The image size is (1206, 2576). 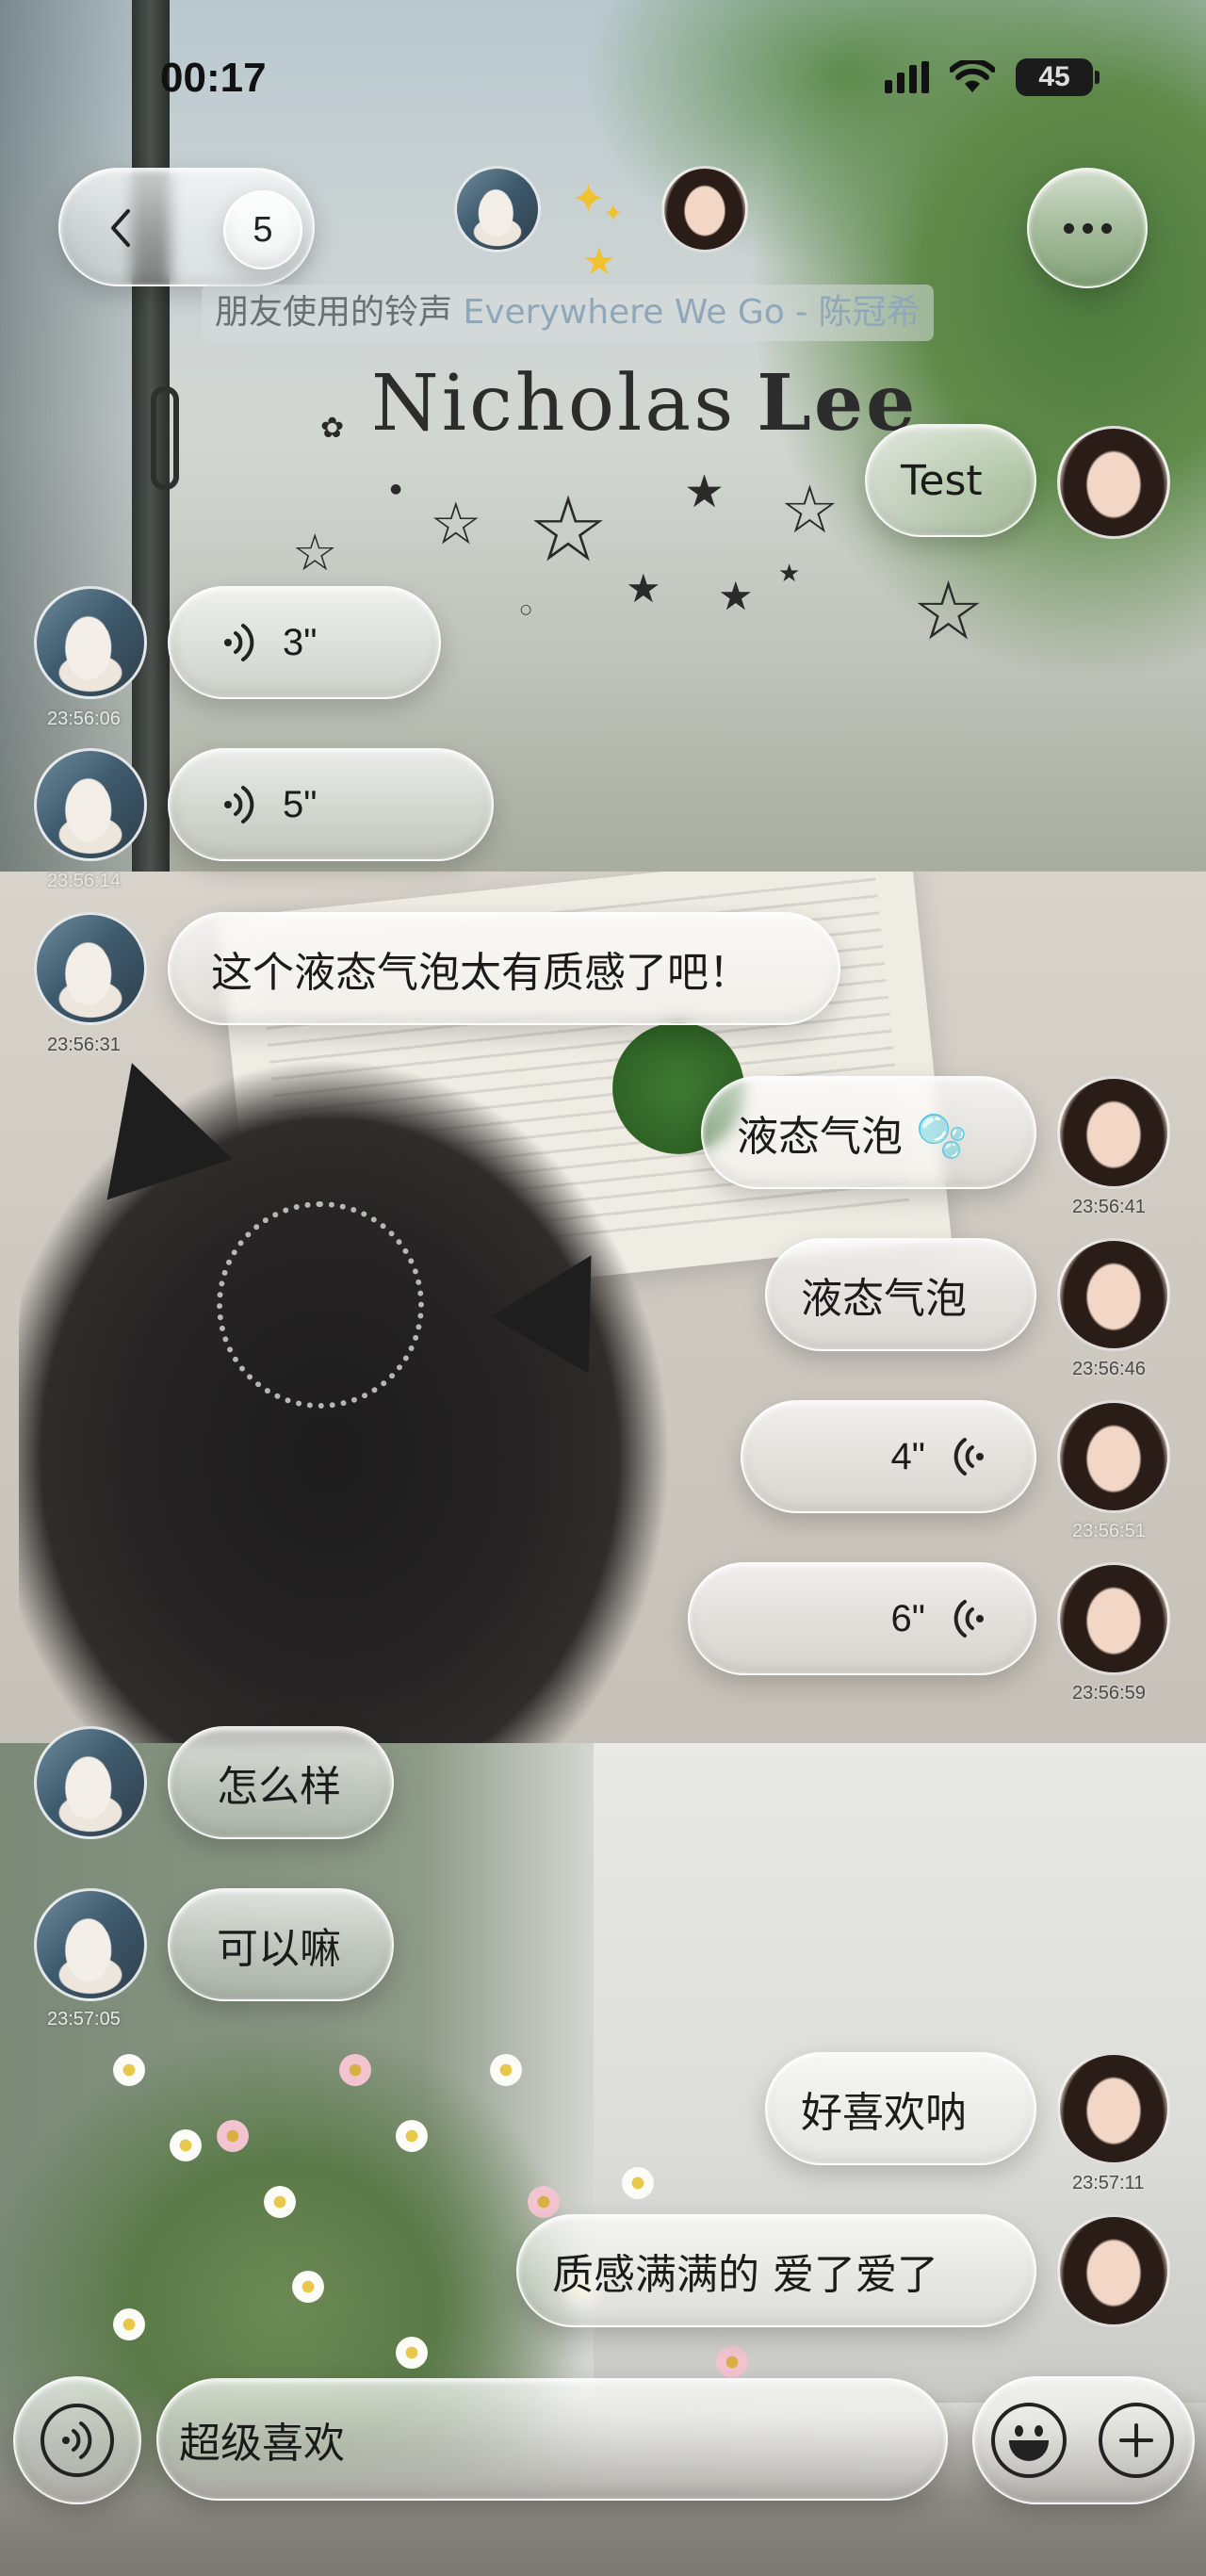 I want to click on unread-count-badge: 5, so click(x=262, y=229).